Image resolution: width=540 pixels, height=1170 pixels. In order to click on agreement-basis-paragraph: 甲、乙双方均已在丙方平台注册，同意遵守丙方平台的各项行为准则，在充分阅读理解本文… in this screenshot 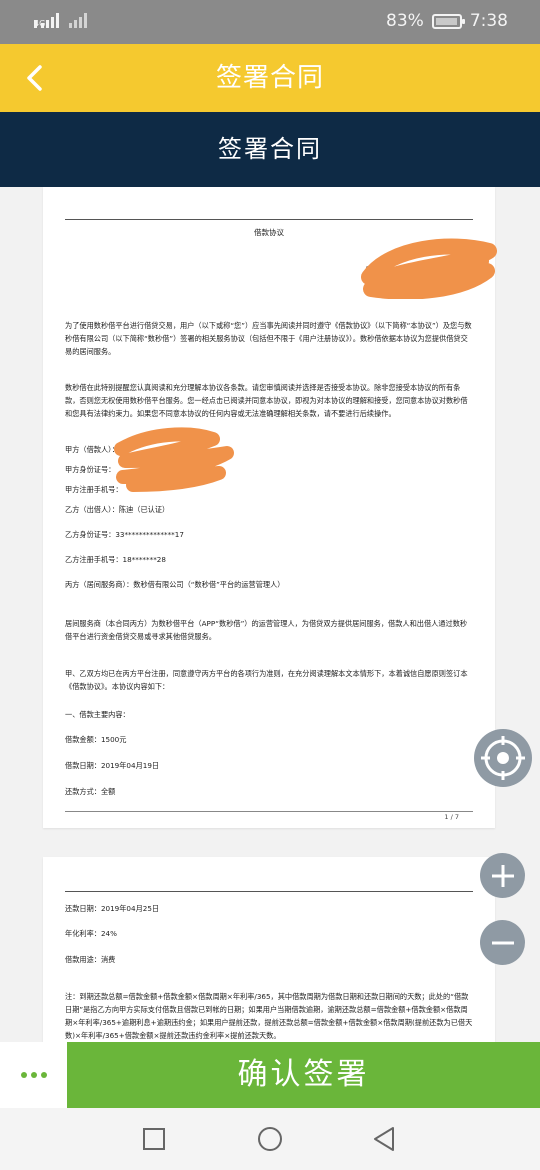, I will do `click(266, 680)`.